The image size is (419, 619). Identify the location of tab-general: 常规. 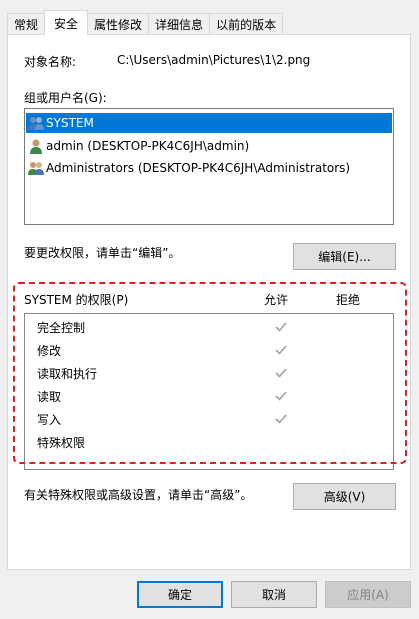
(26, 23).